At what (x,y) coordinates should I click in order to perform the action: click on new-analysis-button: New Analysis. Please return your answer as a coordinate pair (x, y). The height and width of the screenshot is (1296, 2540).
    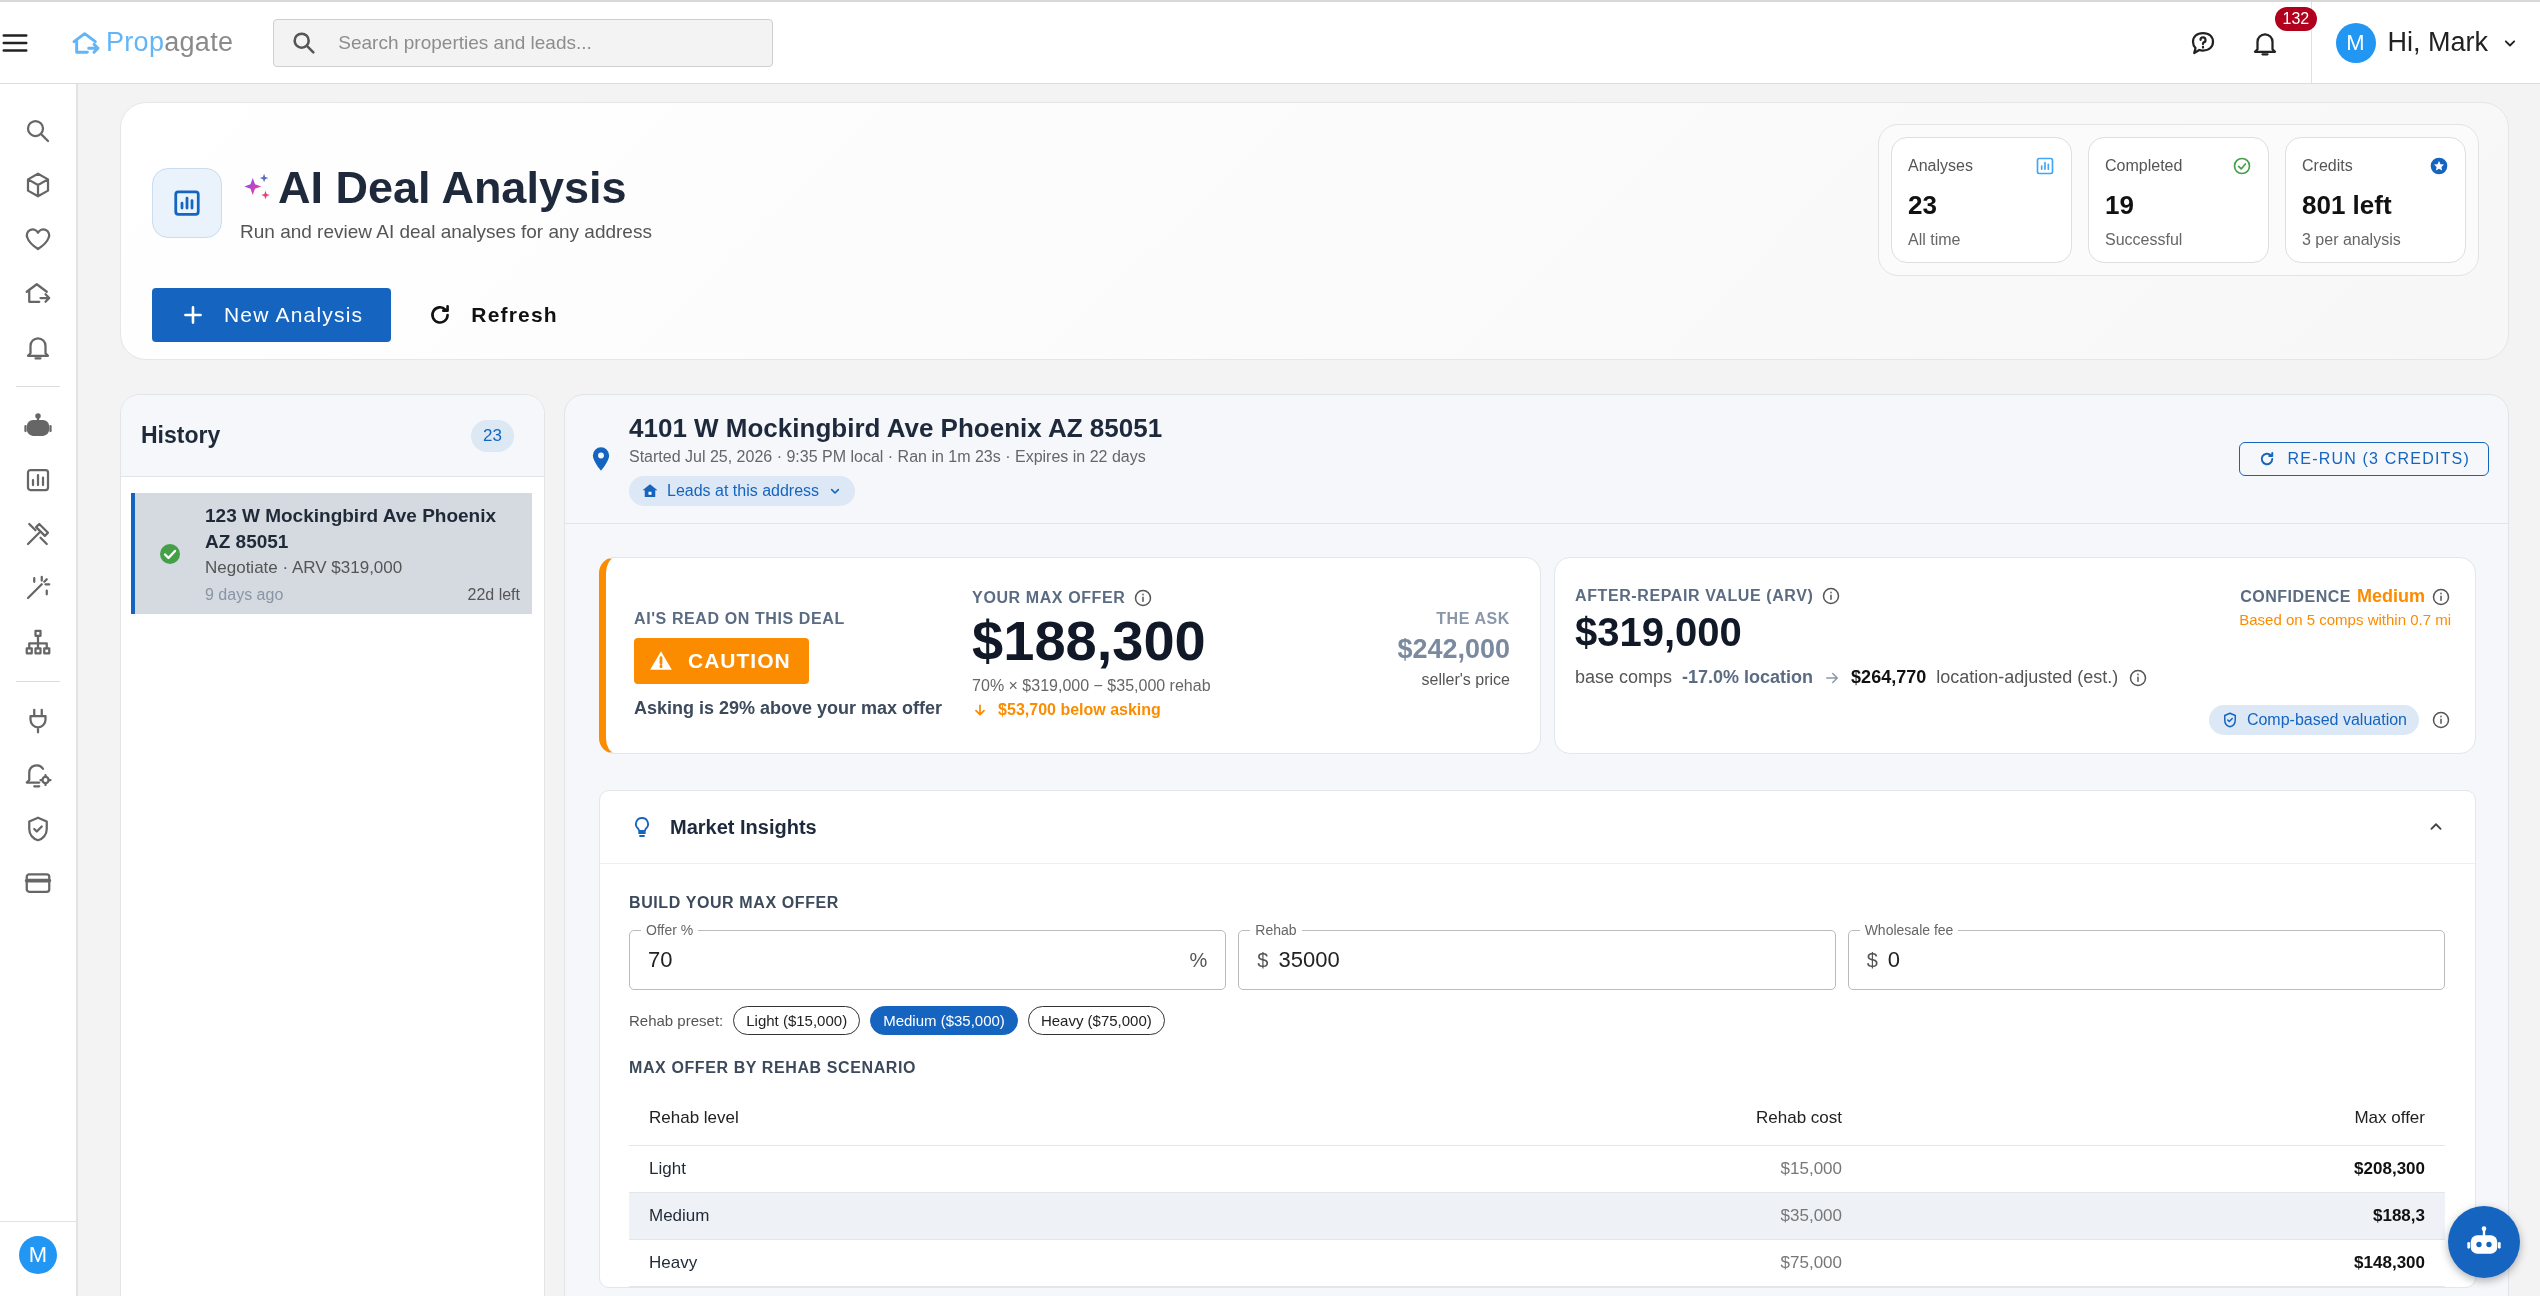
    Looking at the image, I should click on (272, 314).